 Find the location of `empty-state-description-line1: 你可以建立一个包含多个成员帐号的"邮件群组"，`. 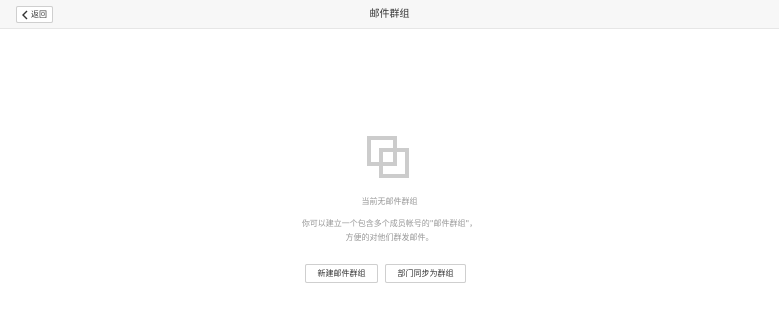

empty-state-description-line1: 你可以建立一个包含多个成员帐号的"邮件群组"， is located at coordinates (389, 223).